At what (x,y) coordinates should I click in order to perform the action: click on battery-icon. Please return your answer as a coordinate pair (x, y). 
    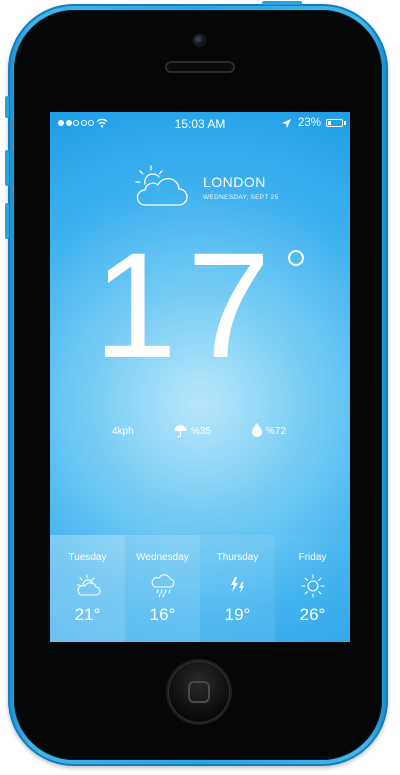
    Looking at the image, I should click on (334, 123).